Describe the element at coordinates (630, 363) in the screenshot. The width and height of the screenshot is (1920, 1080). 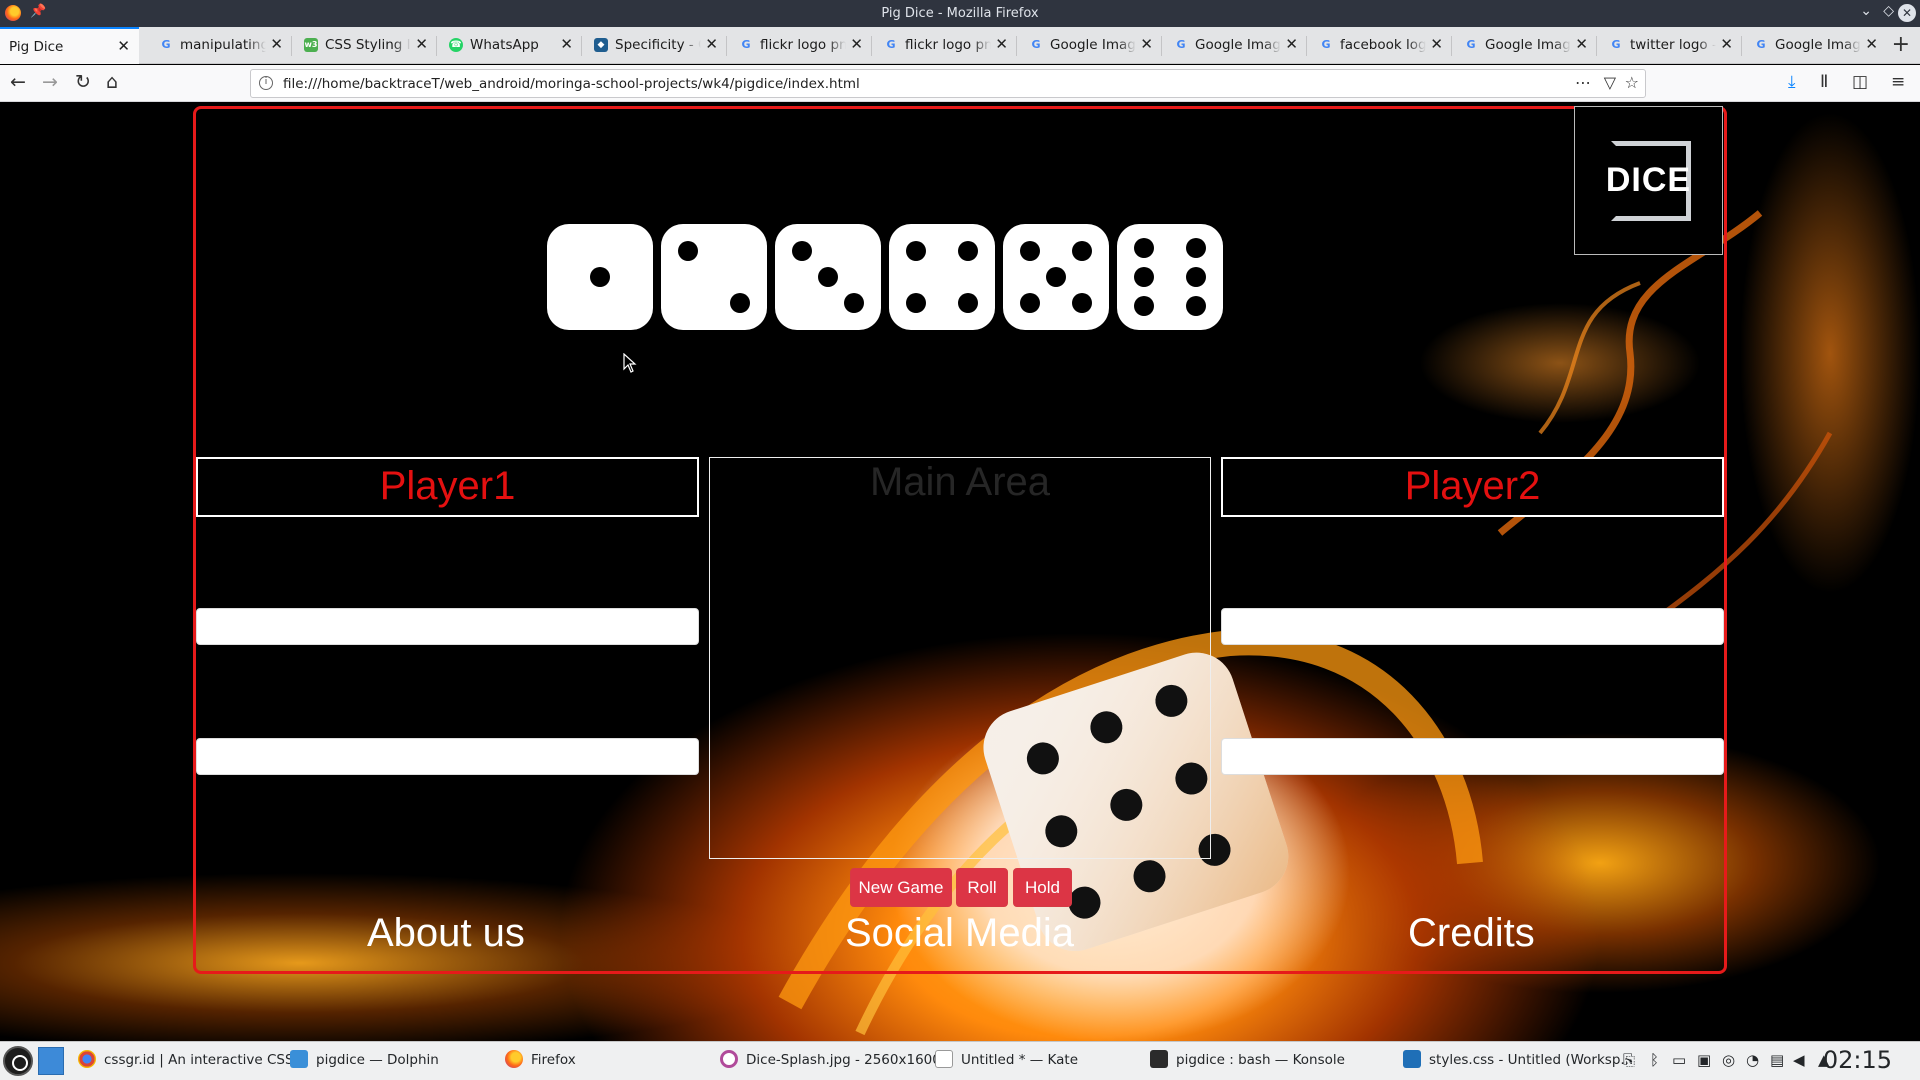
I see `mouse-cursor-icon` at that location.